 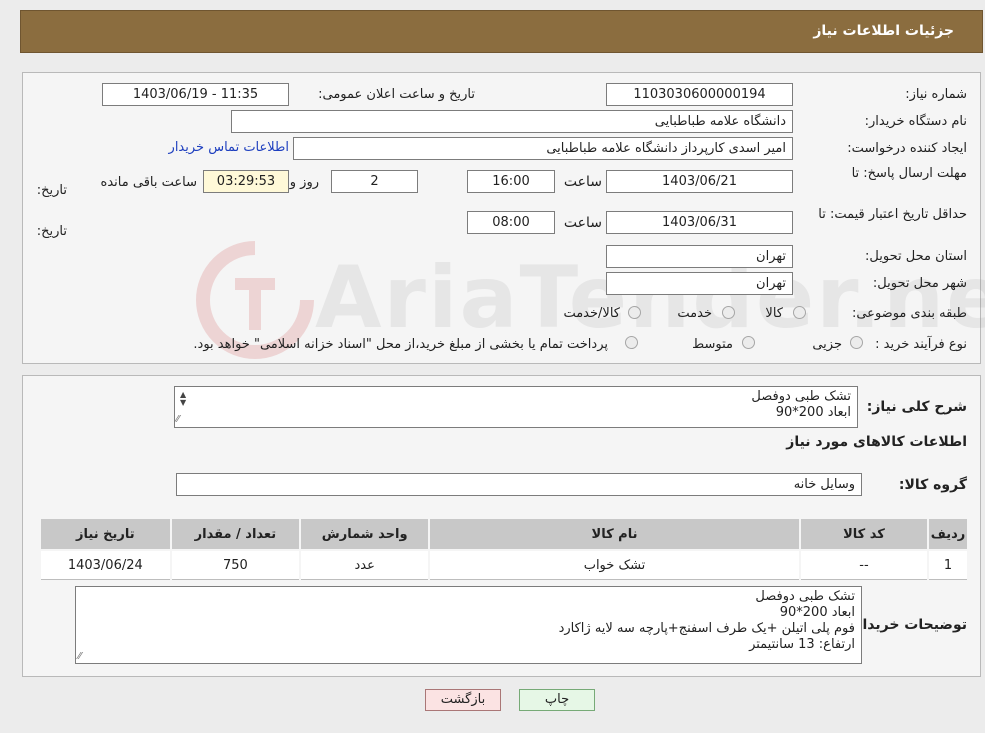 What do you see at coordinates (235, 564) in the screenshot?
I see `cell-quantity: 750` at bounding box center [235, 564].